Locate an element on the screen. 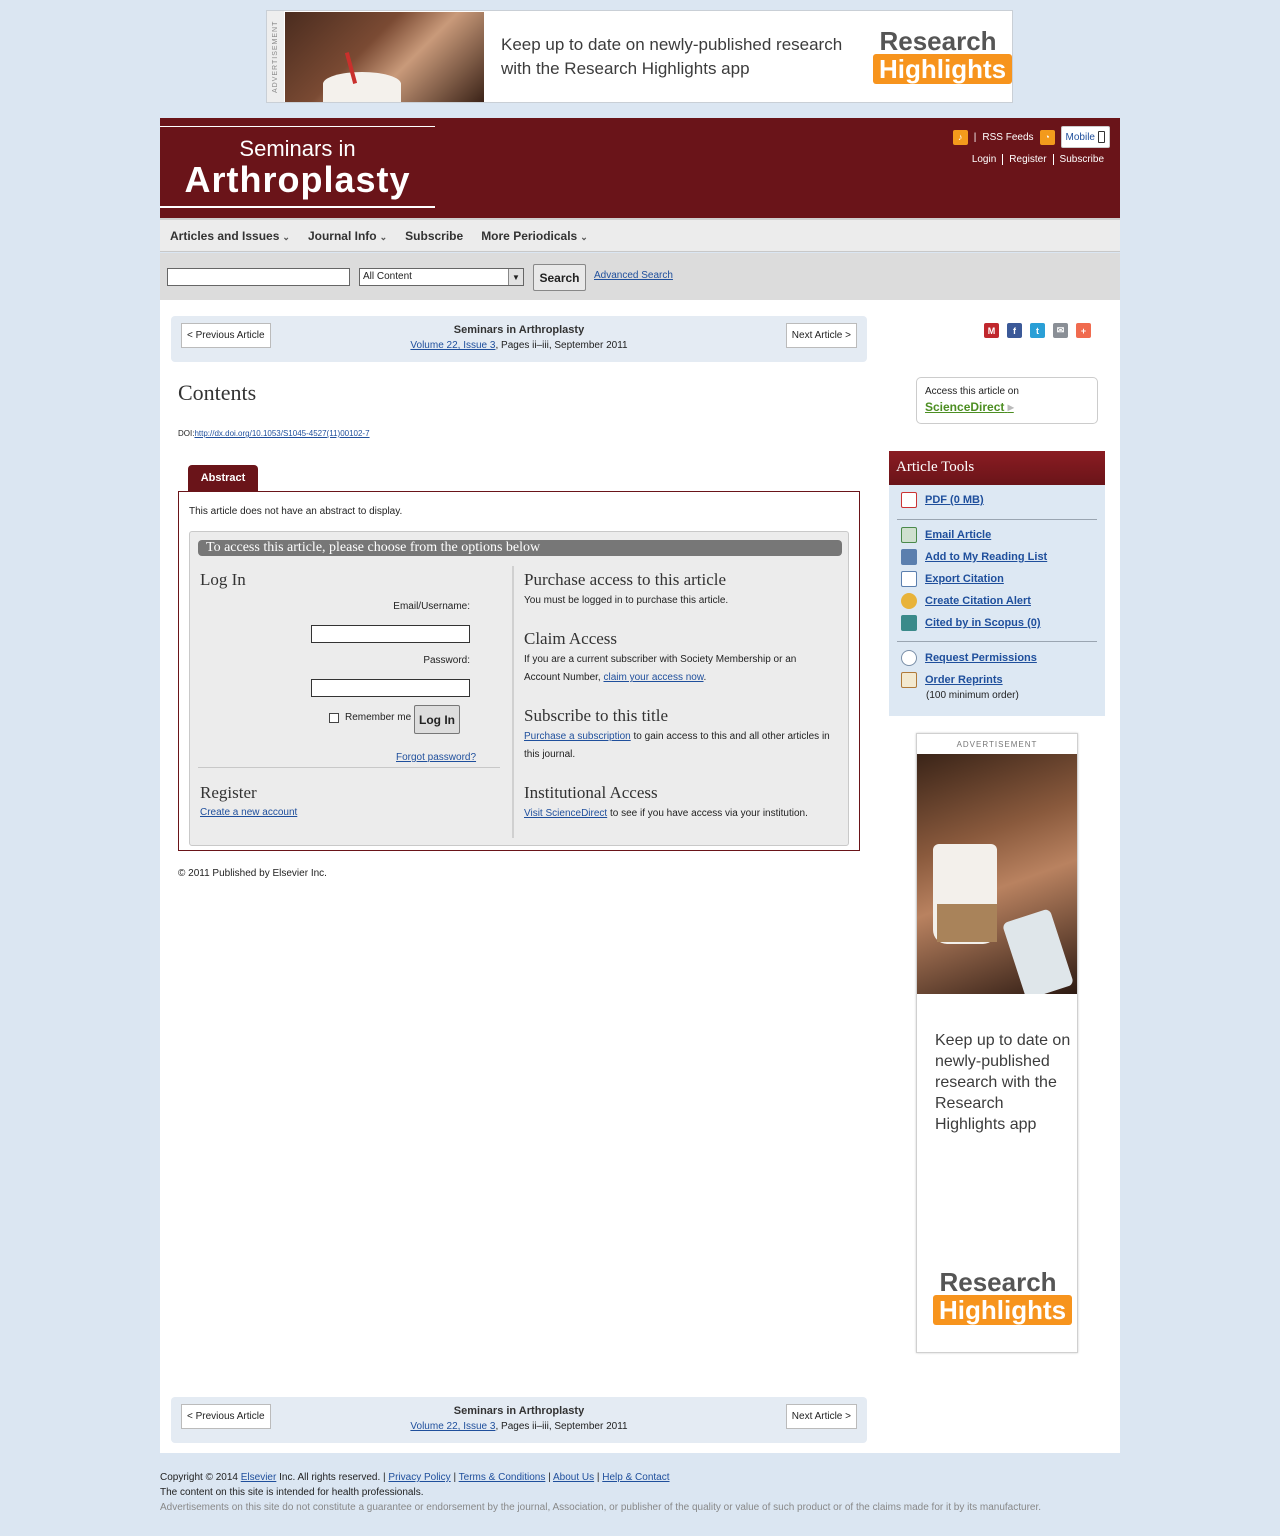  export-citation-link: Export Citation is located at coordinates (952, 579).